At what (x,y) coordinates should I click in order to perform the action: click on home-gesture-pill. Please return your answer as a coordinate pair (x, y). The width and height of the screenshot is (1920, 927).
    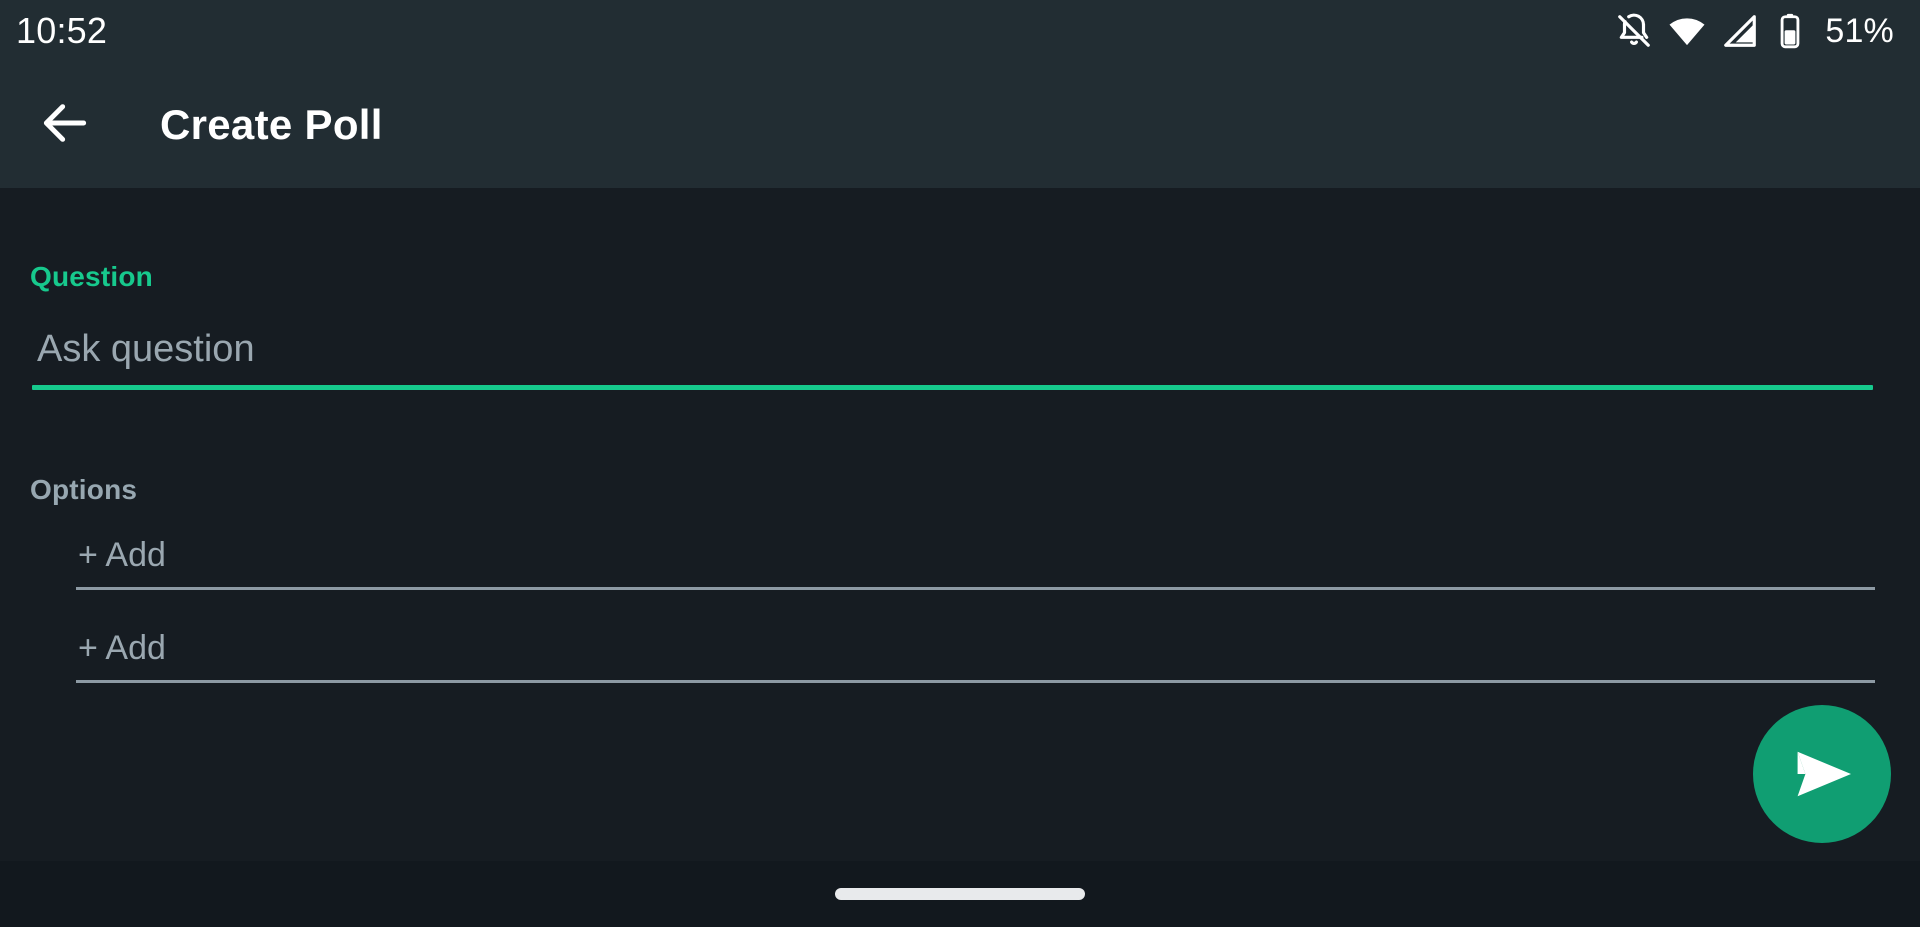
    Looking at the image, I should click on (960, 894).